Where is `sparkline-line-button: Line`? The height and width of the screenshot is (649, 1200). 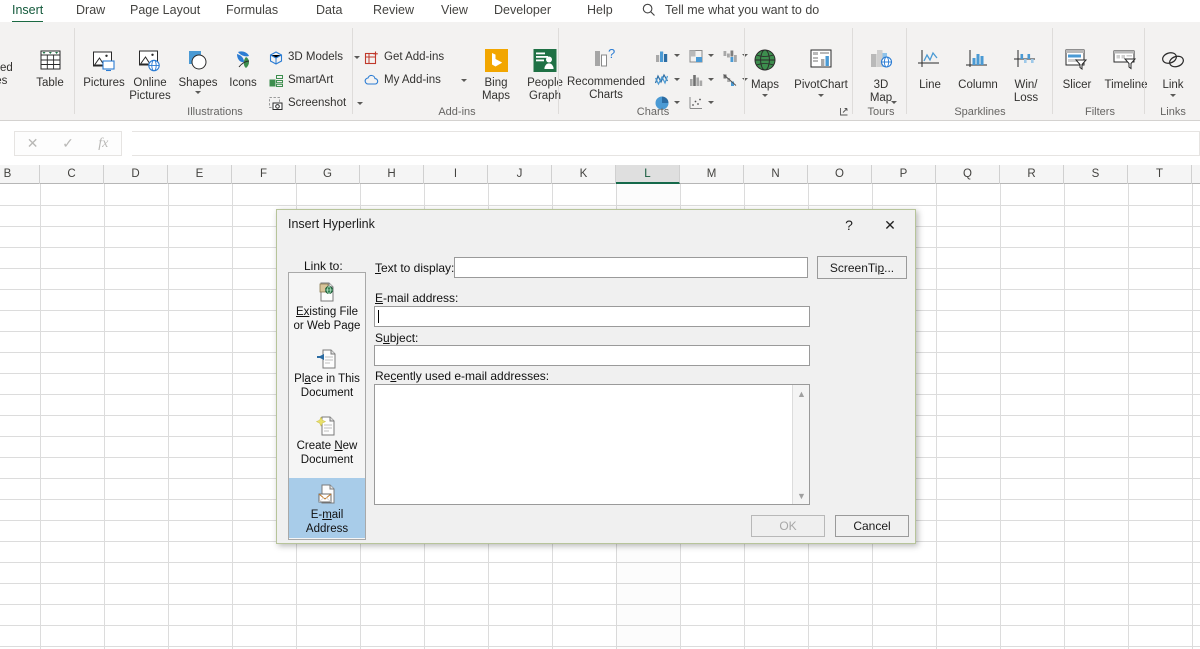
sparkline-line-button: Line is located at coordinates (930, 69).